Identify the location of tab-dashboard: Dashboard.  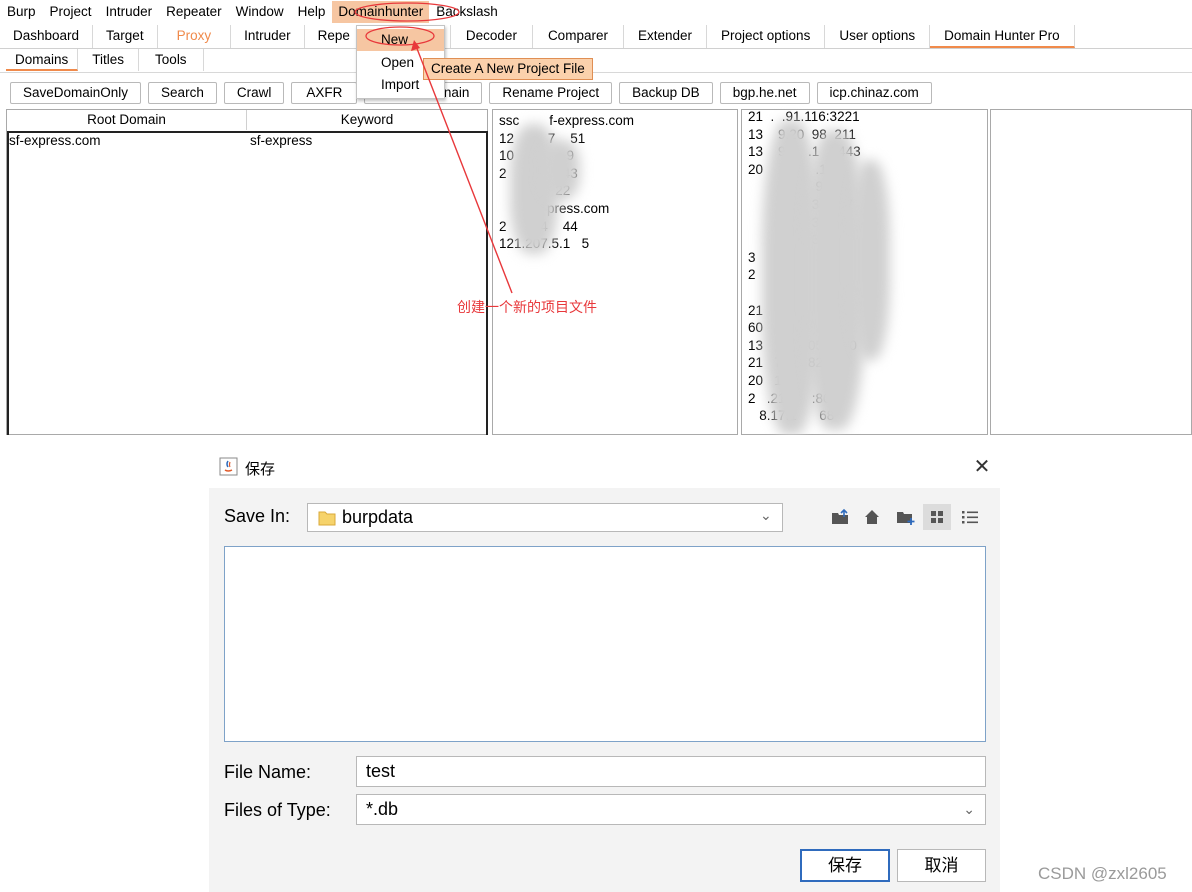
(47, 36).